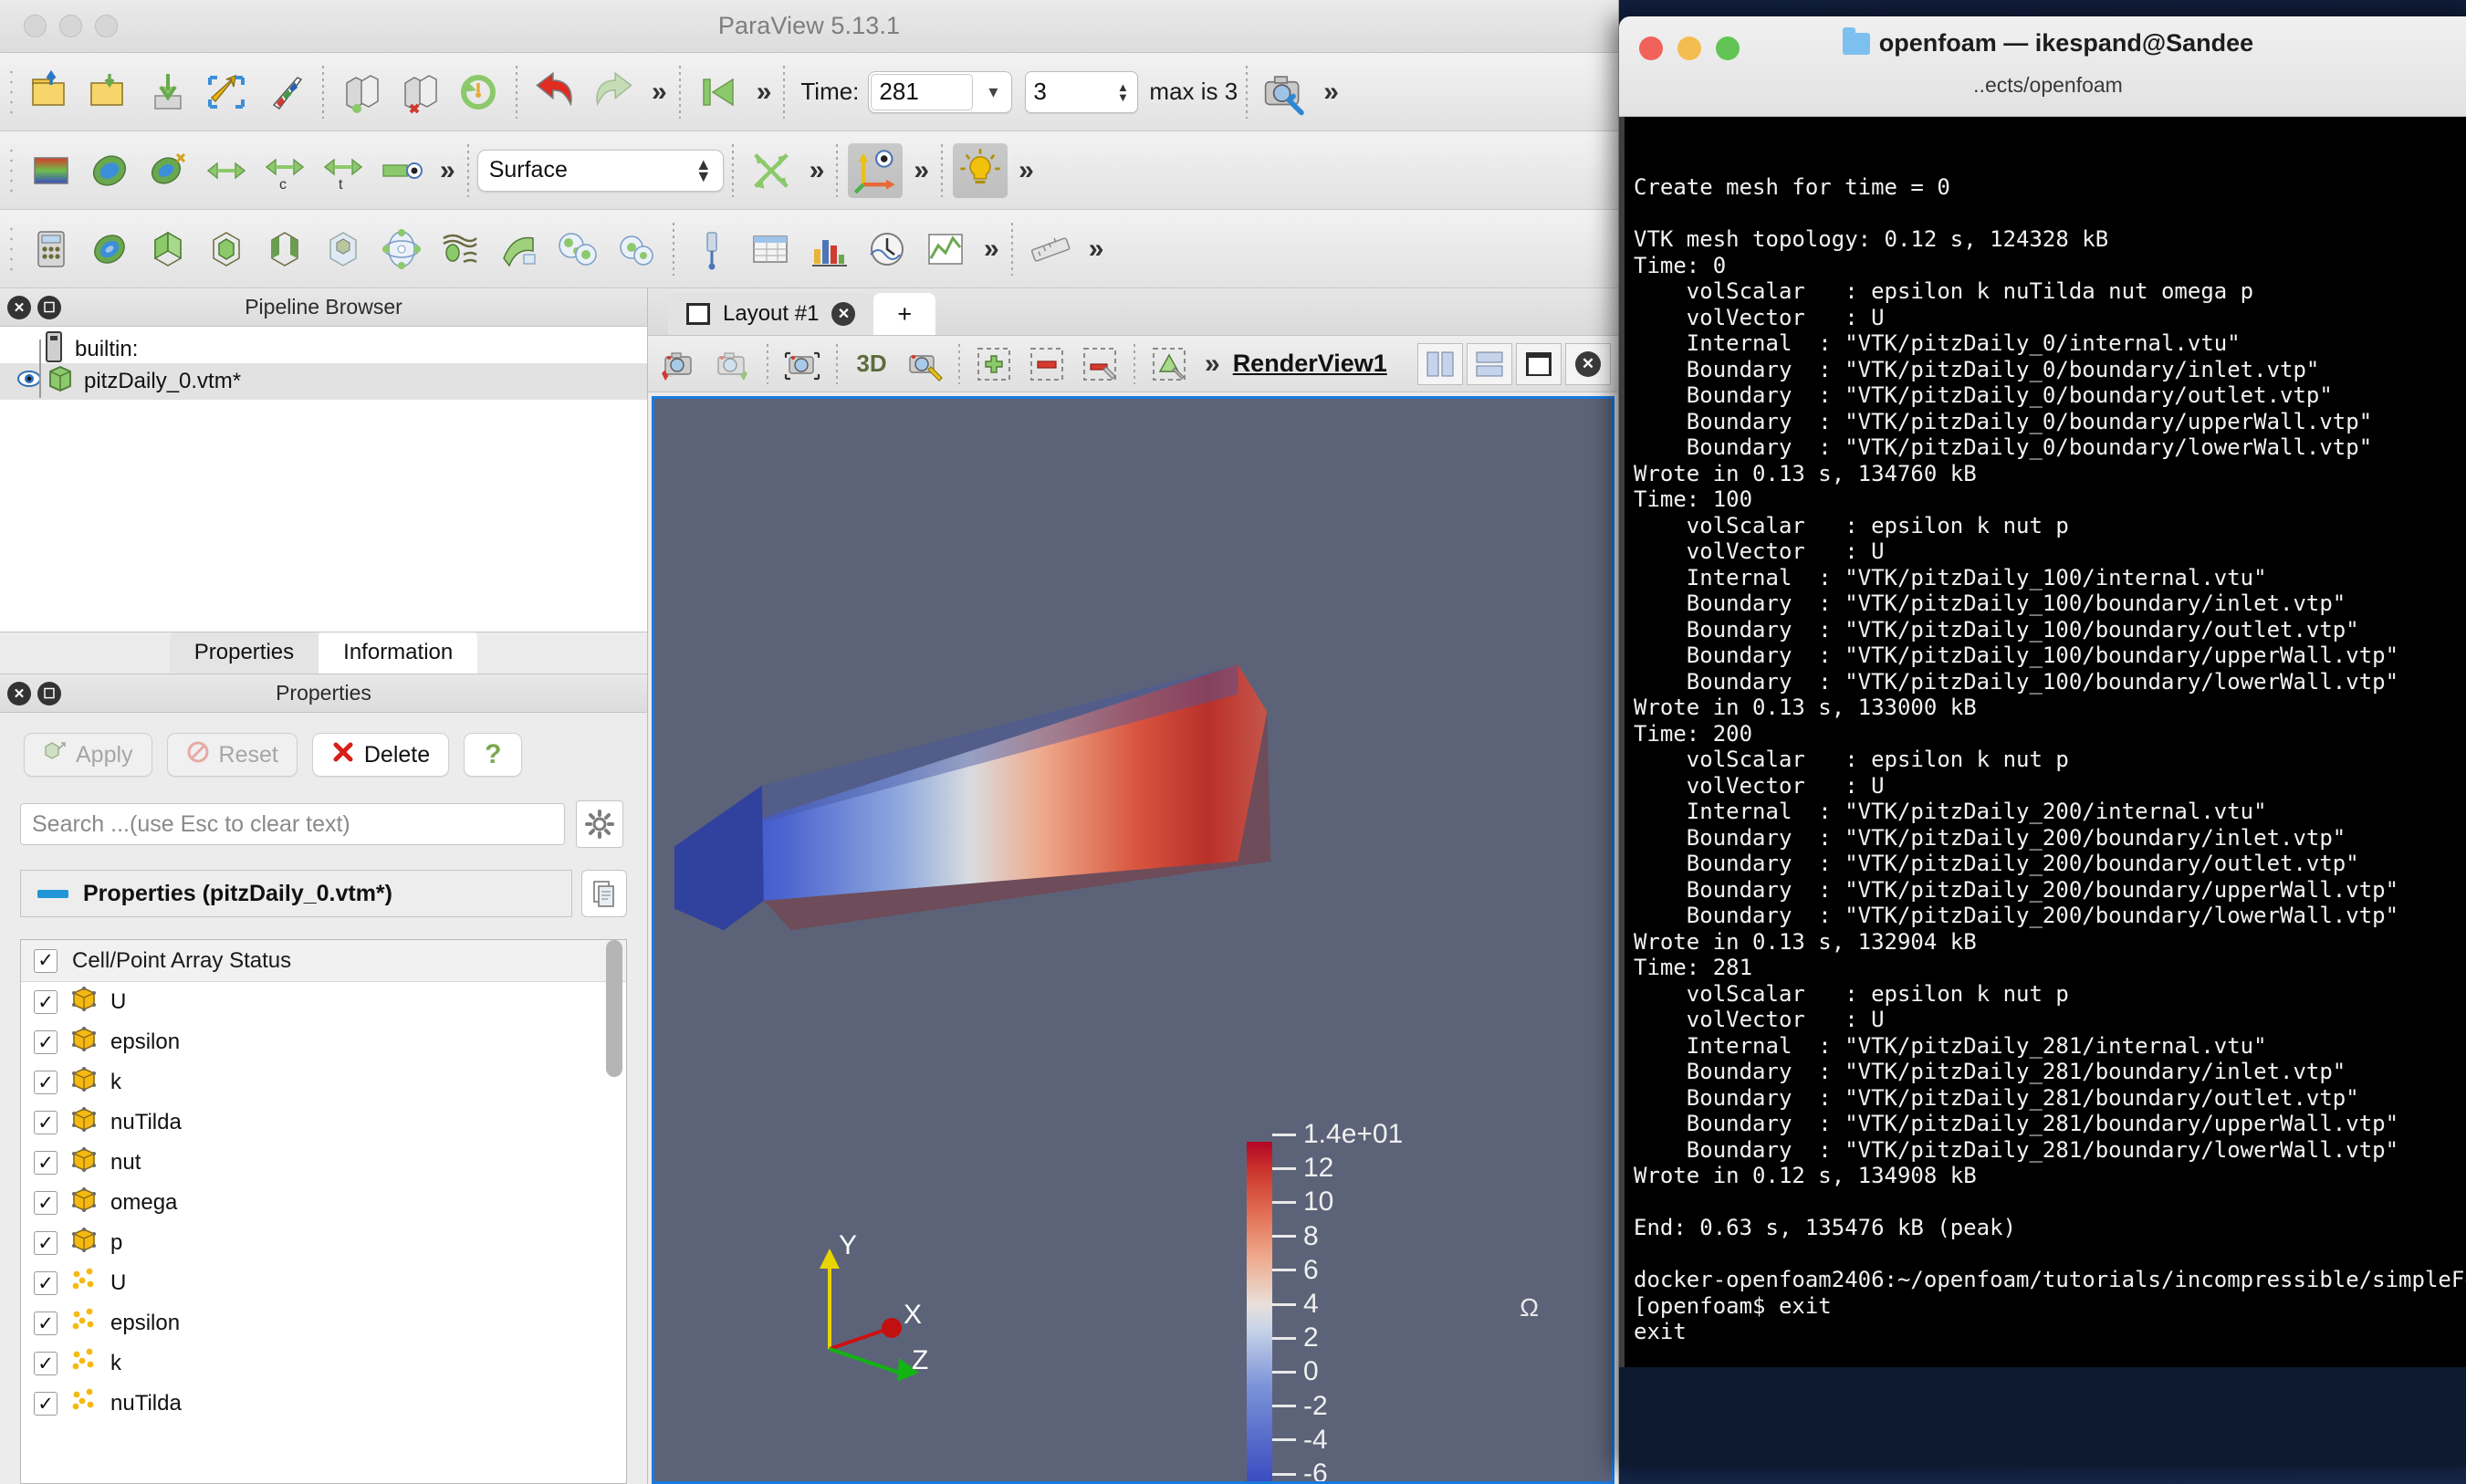 The height and width of the screenshot is (1484, 2466). I want to click on light-kit-icon, so click(980, 170).